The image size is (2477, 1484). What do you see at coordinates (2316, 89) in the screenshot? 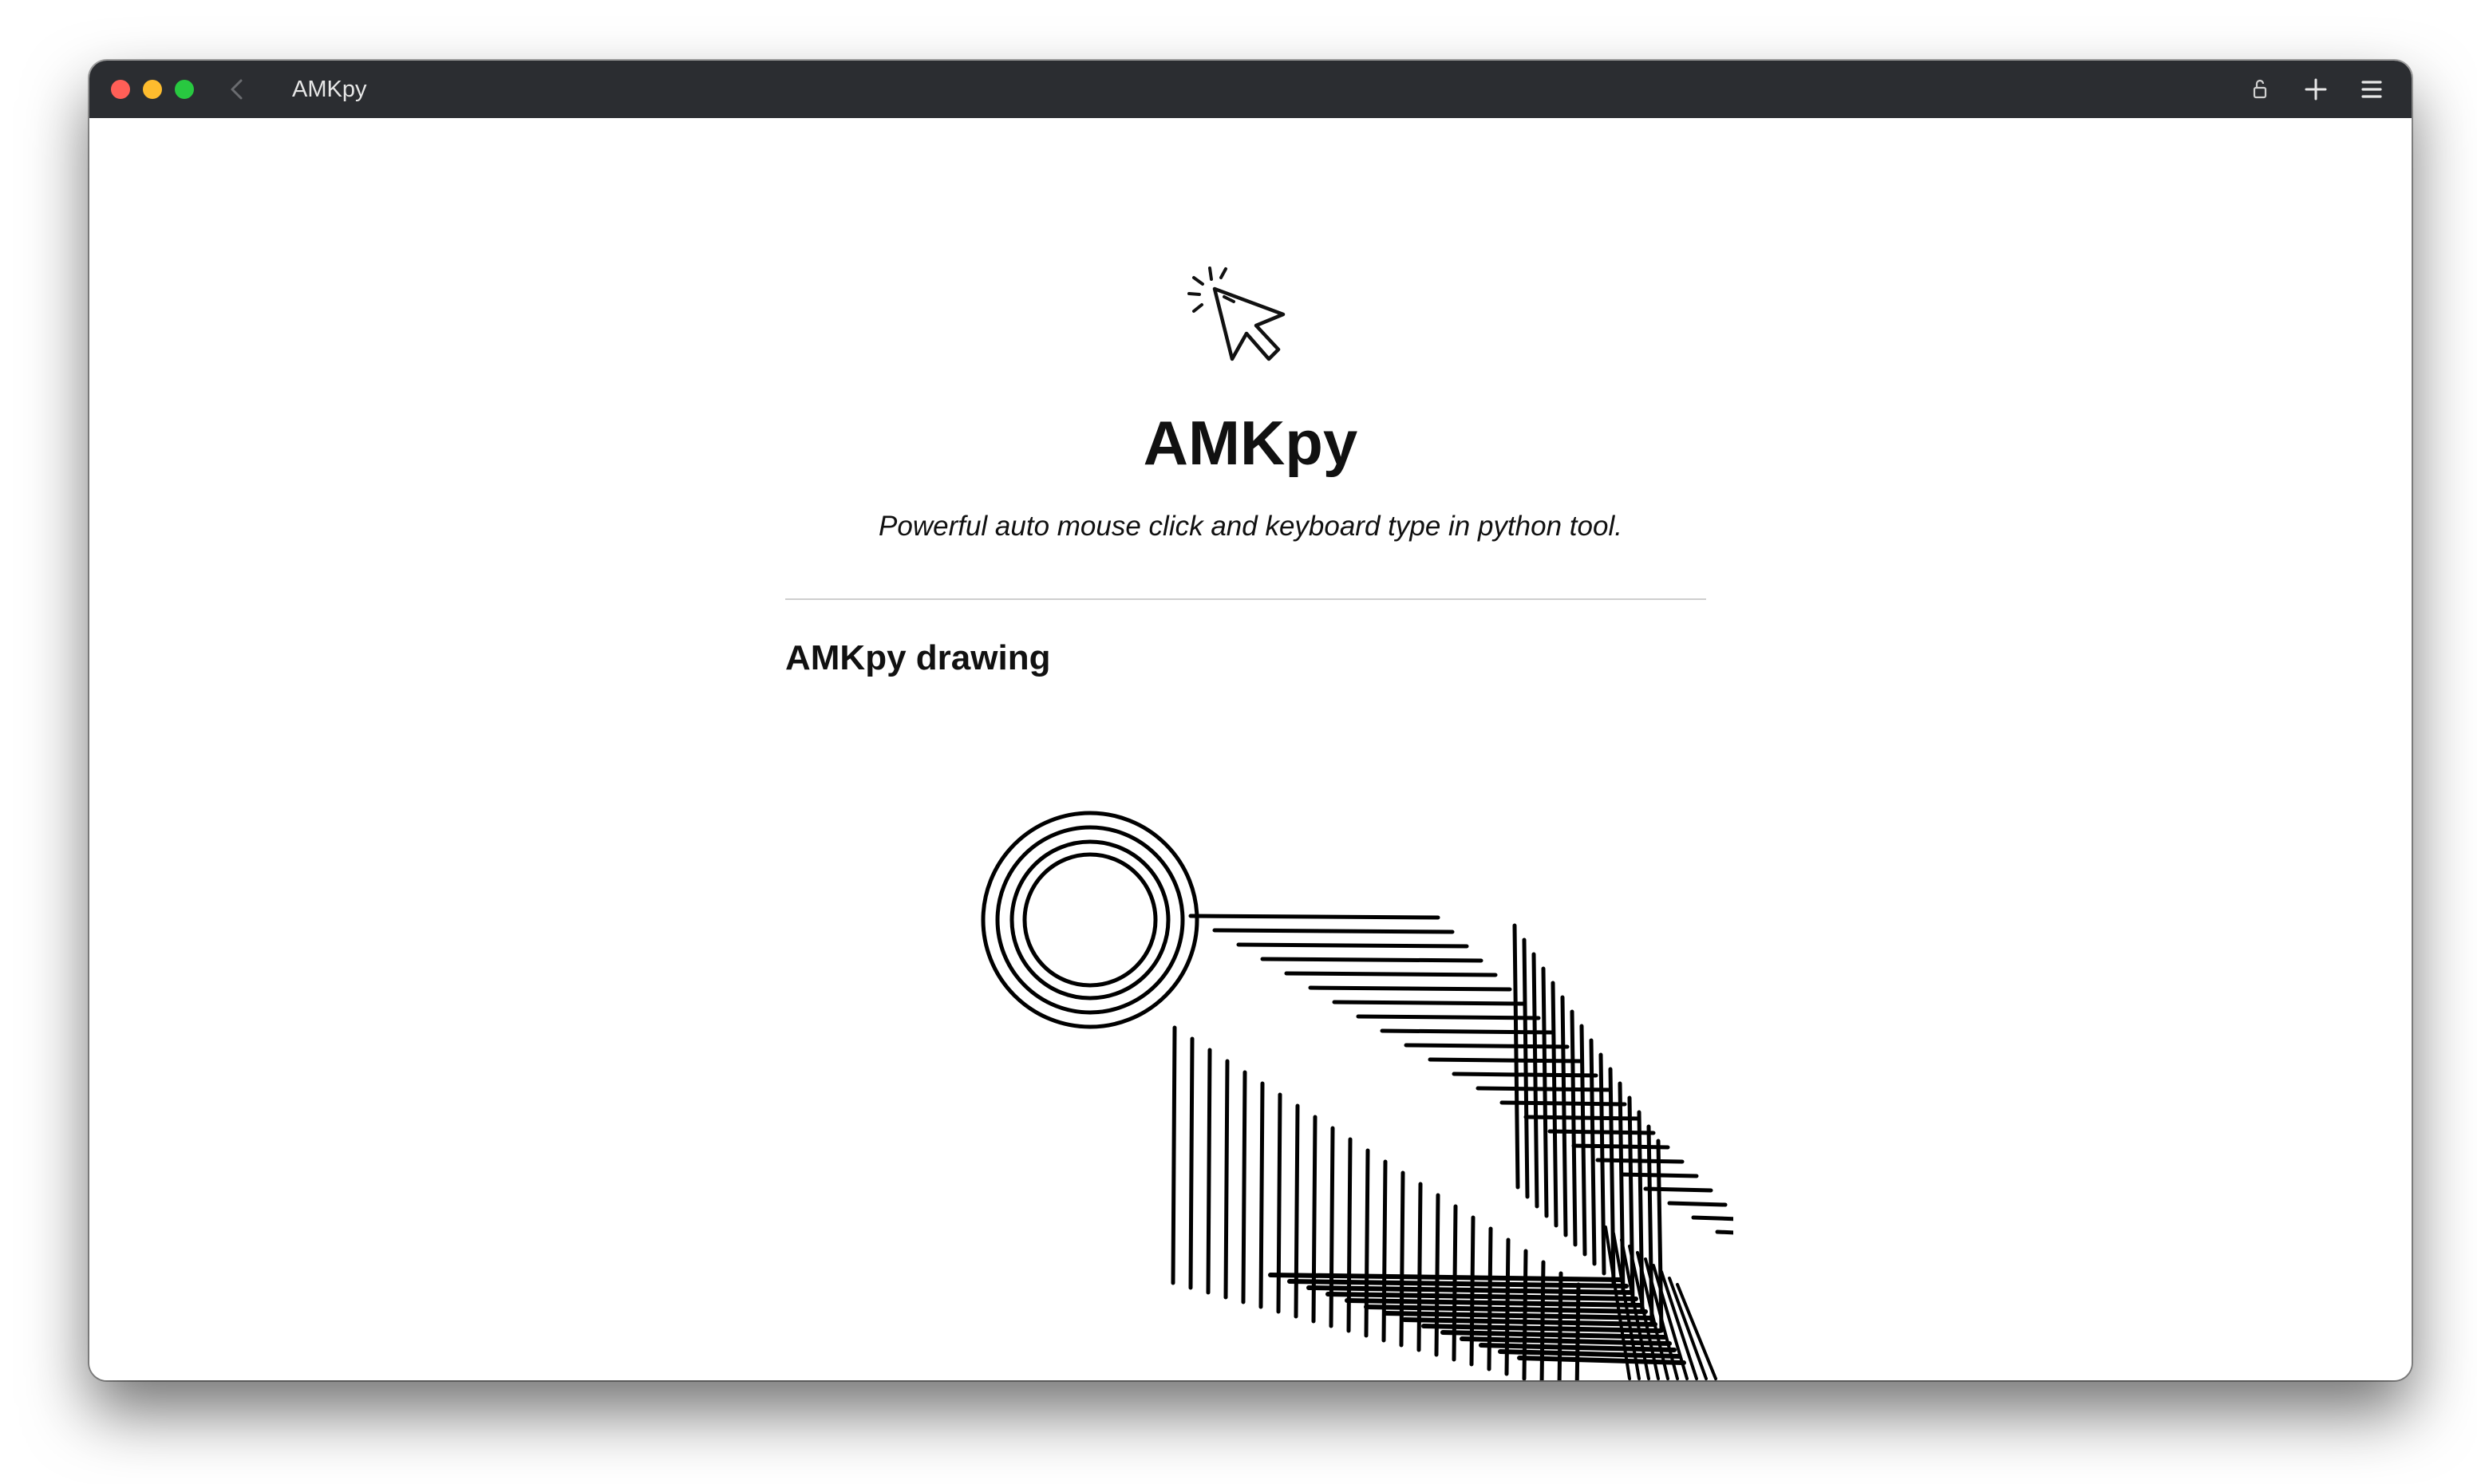
I see `plus-icon` at bounding box center [2316, 89].